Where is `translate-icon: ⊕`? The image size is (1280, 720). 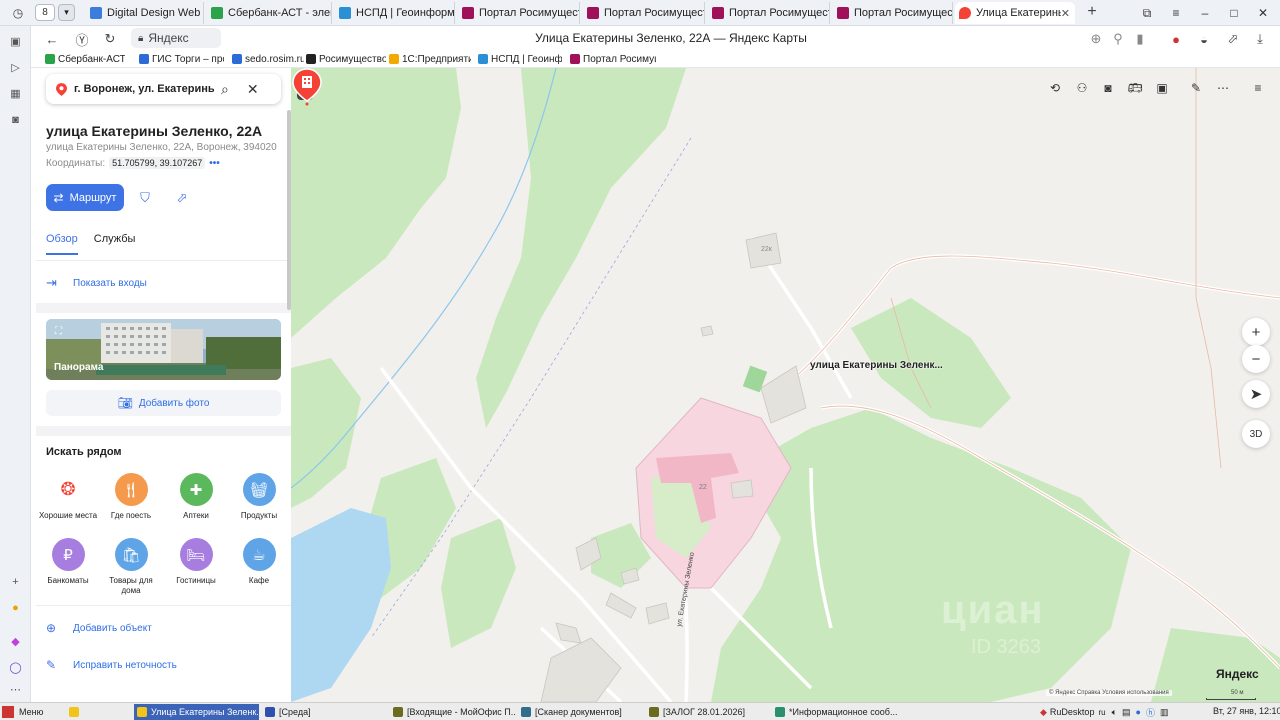 translate-icon: ⊕ is located at coordinates (1096, 39).